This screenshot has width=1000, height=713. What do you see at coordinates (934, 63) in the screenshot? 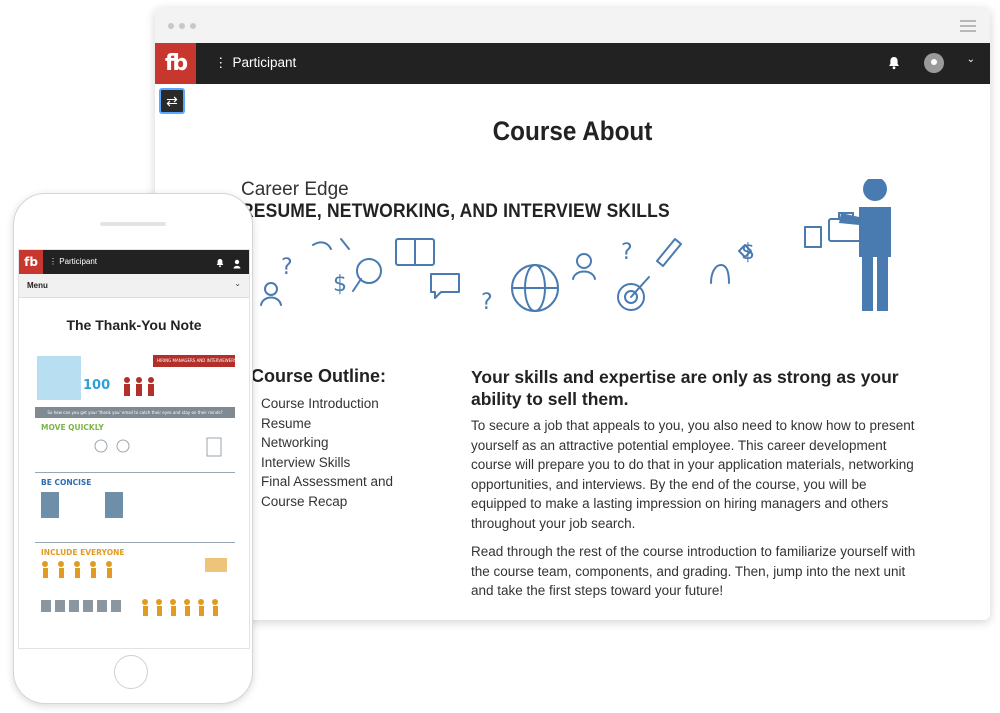
I see `user-avatar` at bounding box center [934, 63].